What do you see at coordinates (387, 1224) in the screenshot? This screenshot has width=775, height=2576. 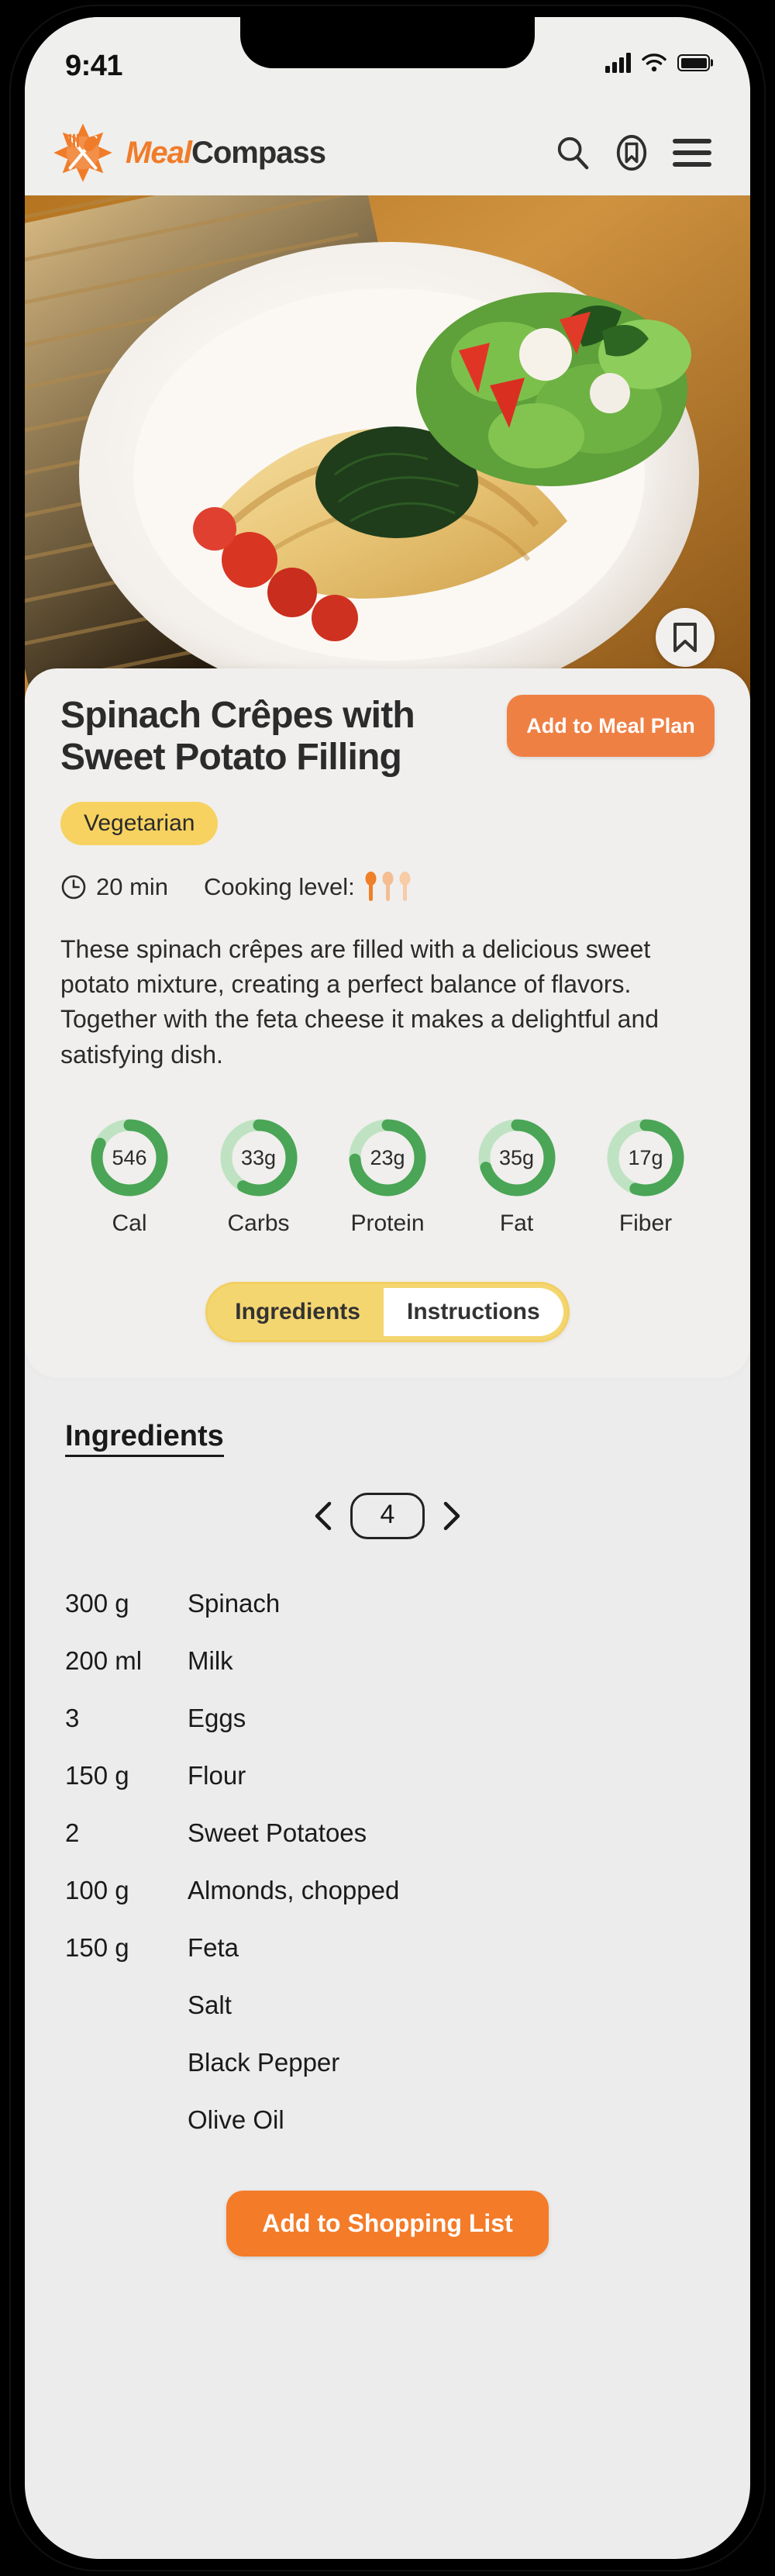 I see `nutrition-label: Protein` at bounding box center [387, 1224].